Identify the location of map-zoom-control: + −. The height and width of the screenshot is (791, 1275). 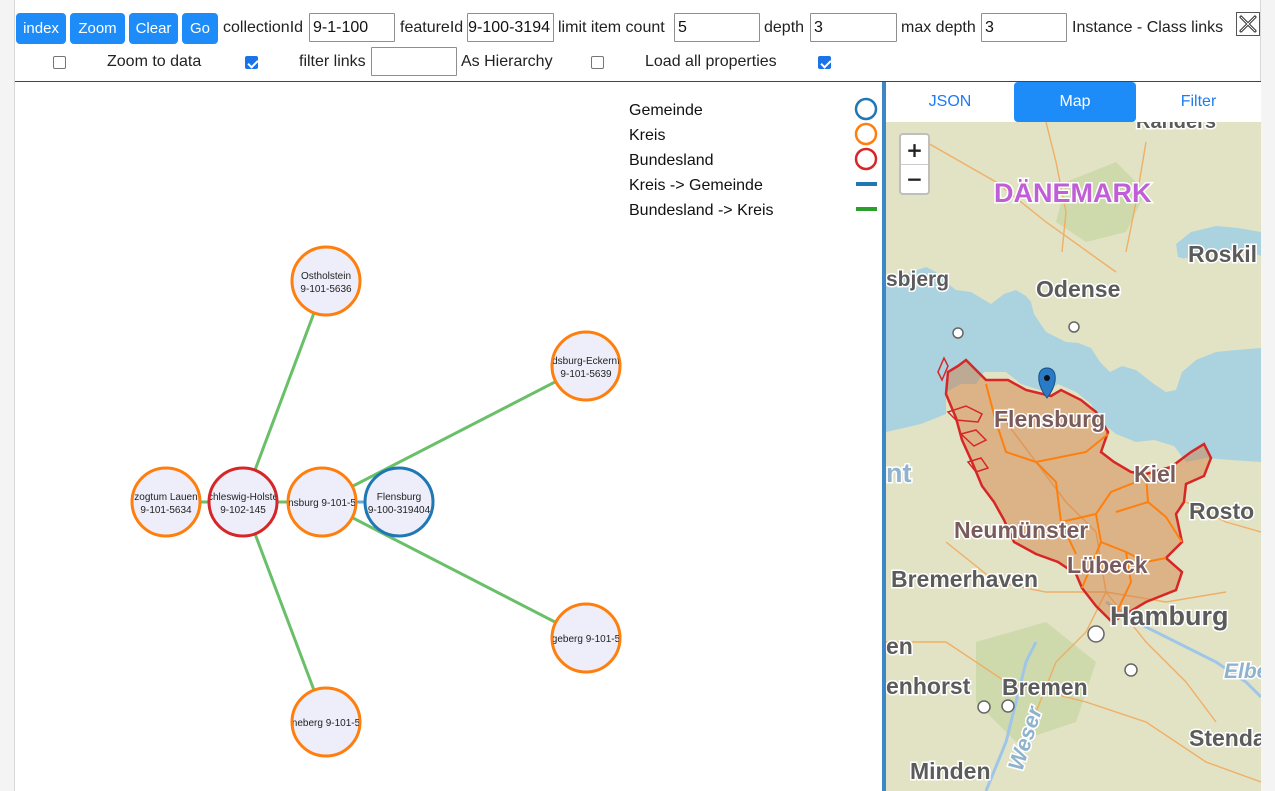
(914, 164).